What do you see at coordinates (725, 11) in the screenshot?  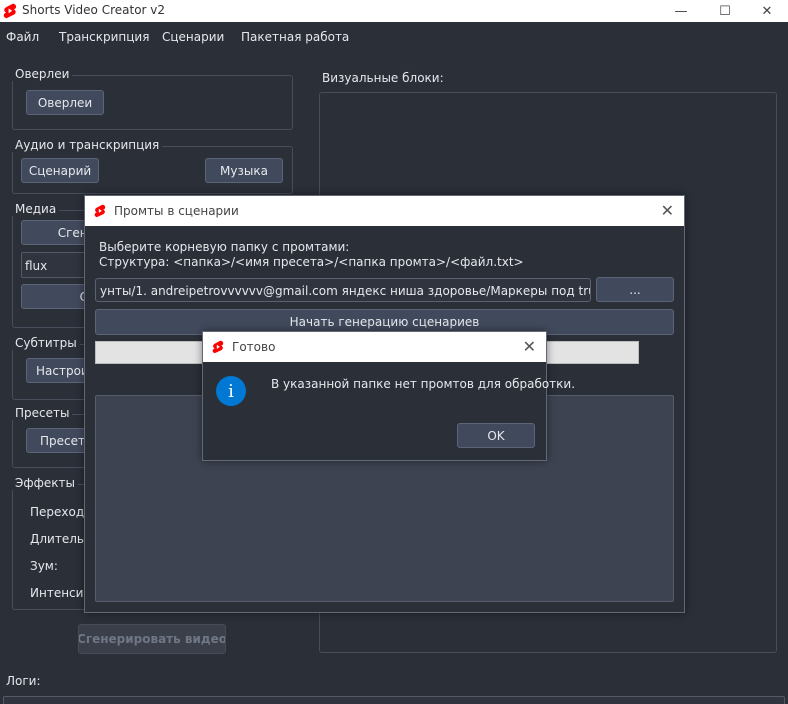 I see `maximize-button: ☐` at bounding box center [725, 11].